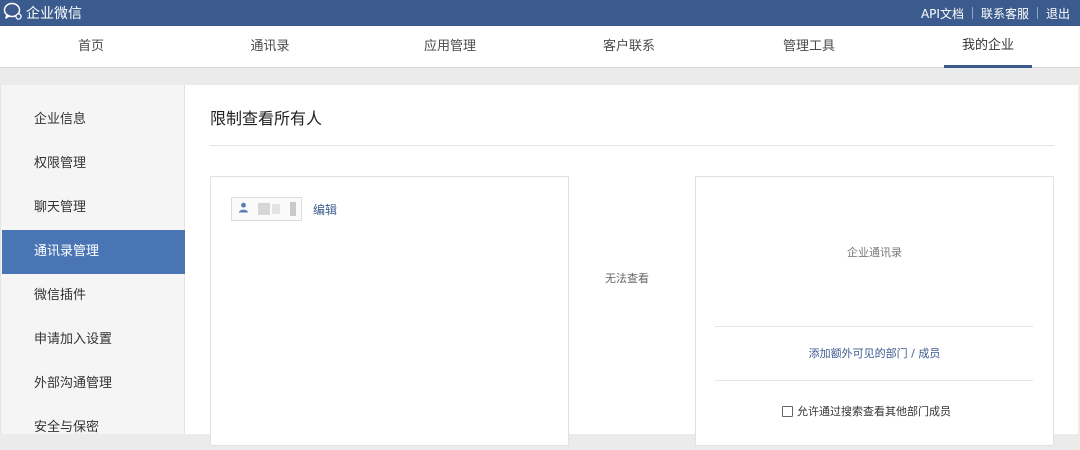 This screenshot has width=1080, height=450. I want to click on api-docs-link: API文档, so click(942, 13).